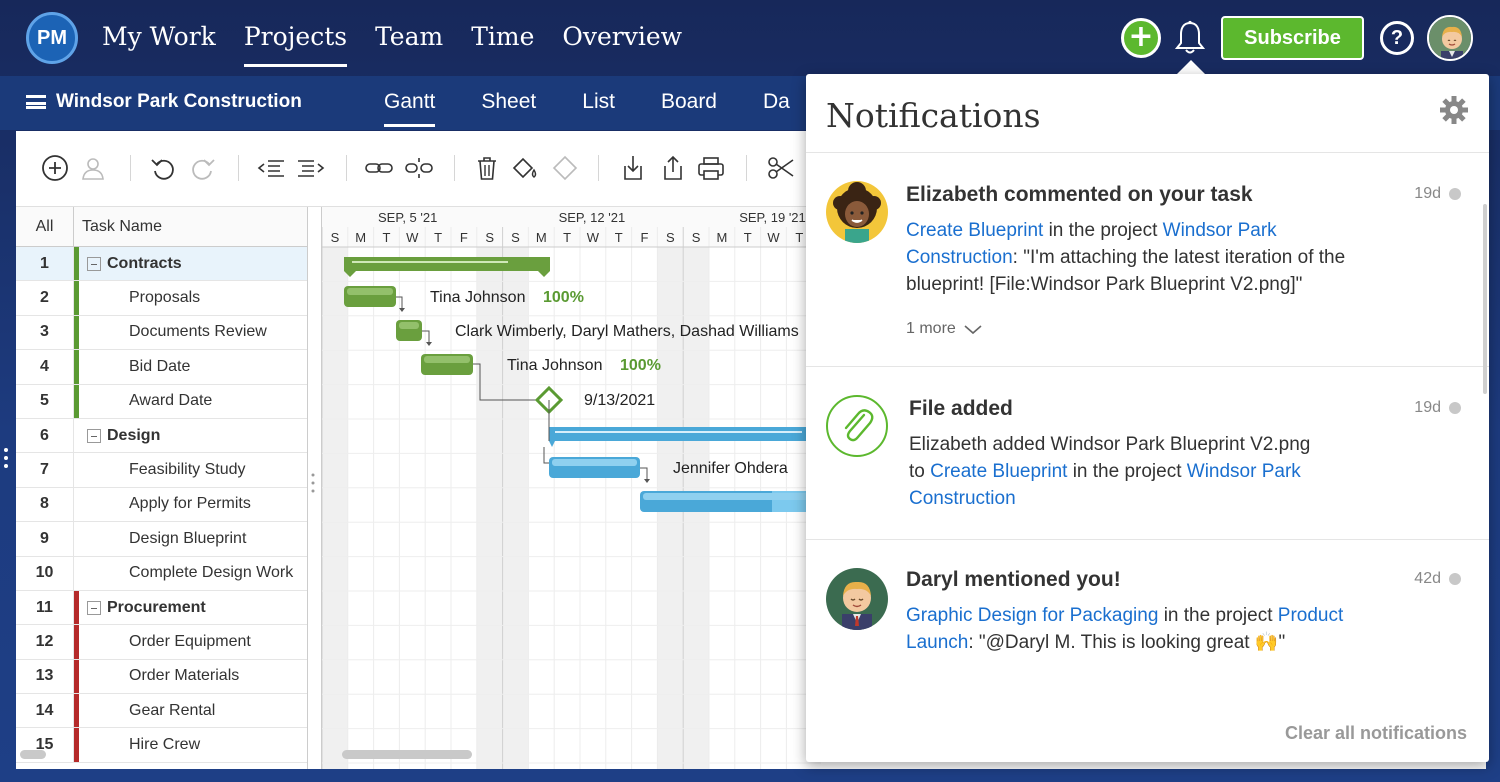 The height and width of the screenshot is (782, 1500). What do you see at coordinates (119, 435) in the screenshot?
I see `task-name-cell: Design` at bounding box center [119, 435].